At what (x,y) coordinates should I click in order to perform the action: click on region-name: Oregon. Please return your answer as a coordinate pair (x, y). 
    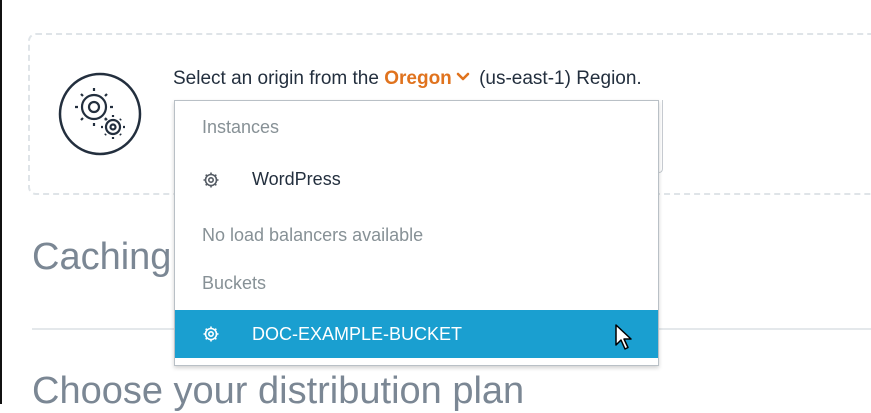
    Looking at the image, I should click on (418, 78).